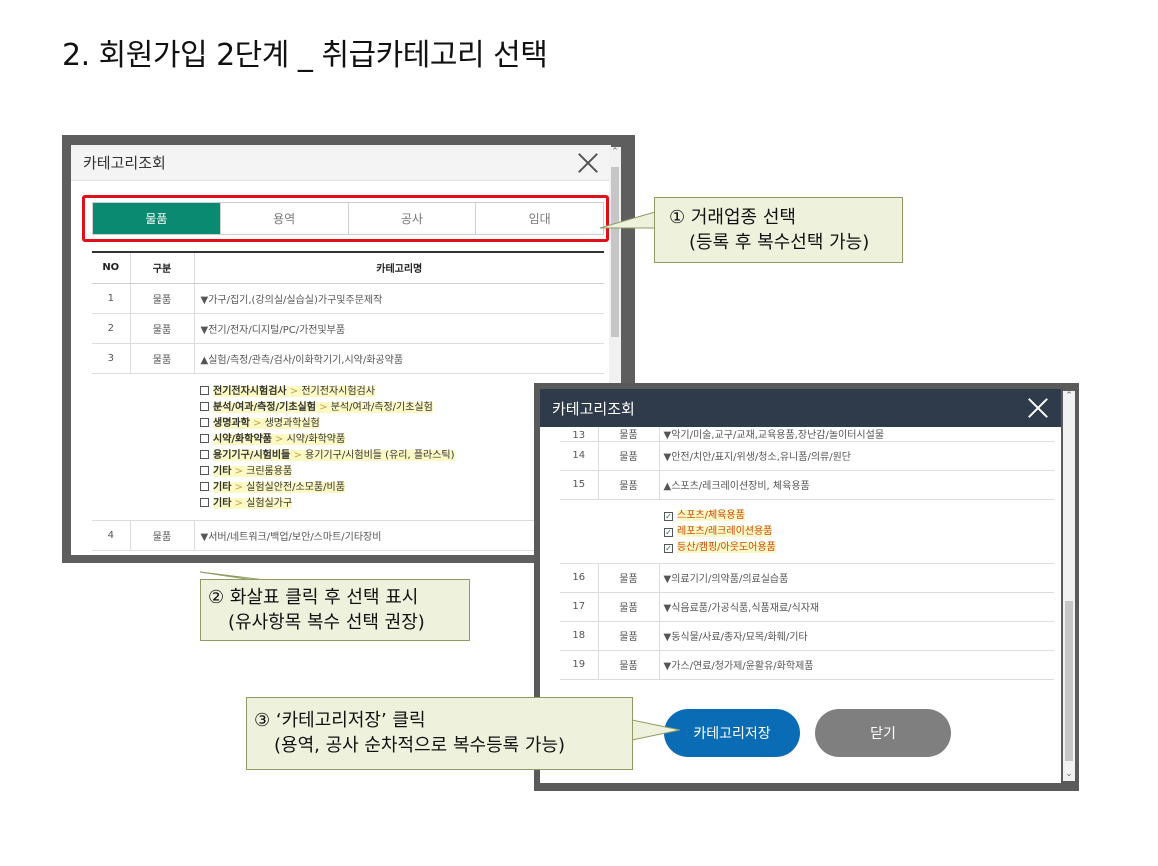  What do you see at coordinates (856, 578) in the screenshot?
I see `row-category-name: ▼의료기기/의약품/의료실습품` at bounding box center [856, 578].